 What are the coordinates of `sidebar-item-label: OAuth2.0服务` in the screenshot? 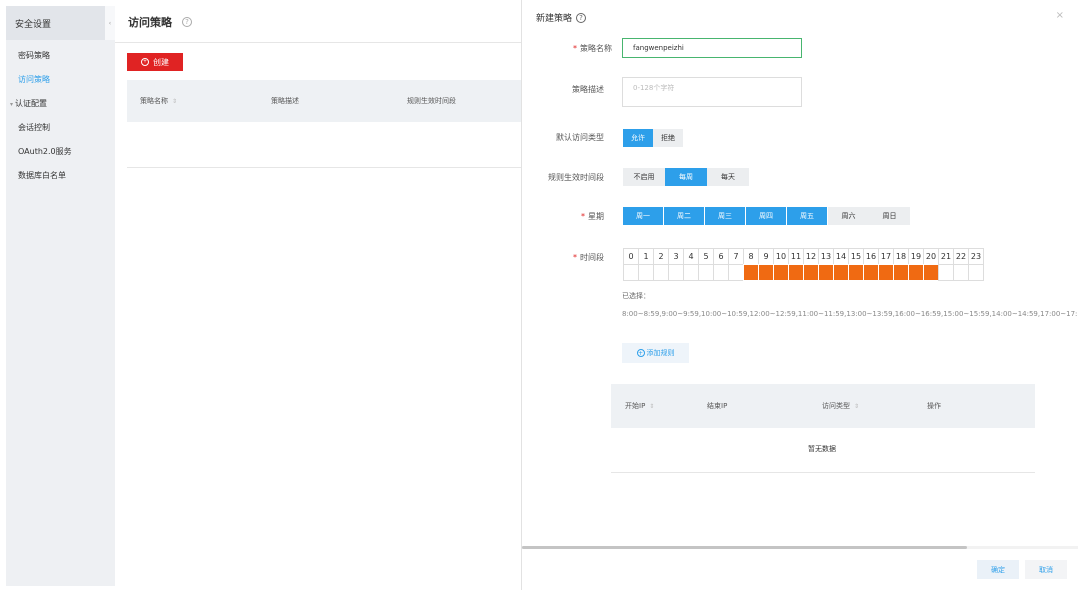 It's located at (45, 151).